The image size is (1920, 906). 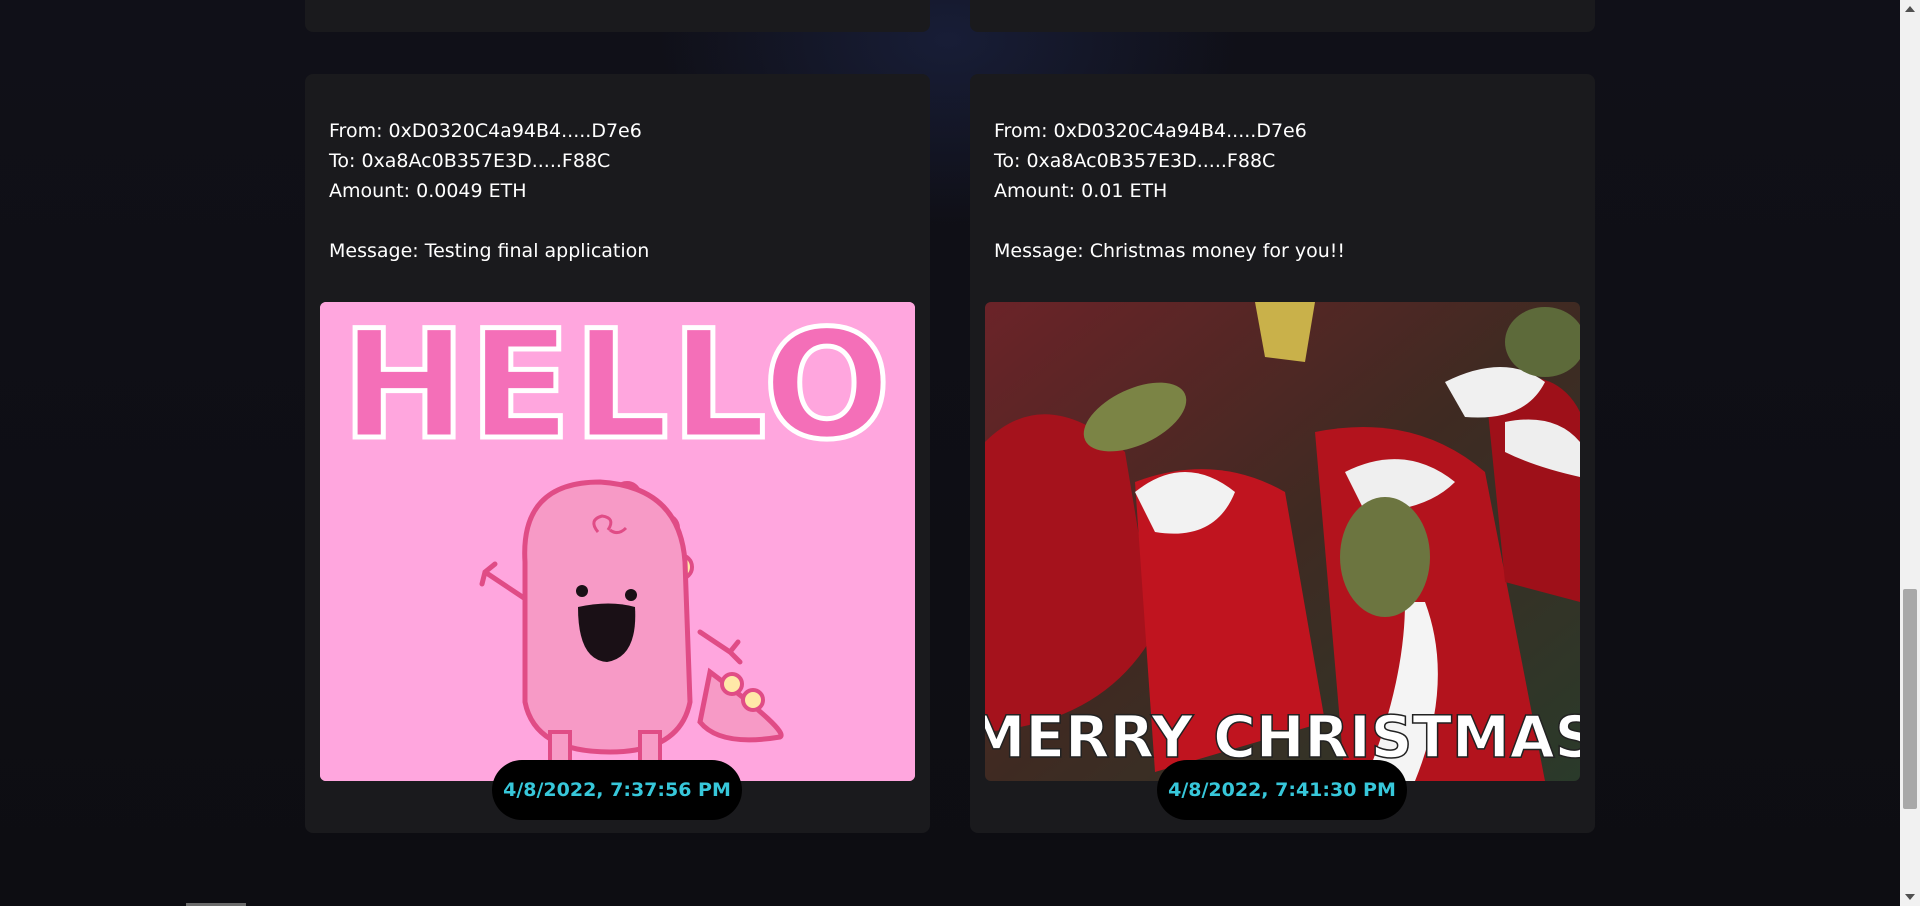 I want to click on timestamp-pill: 4/8/2022, 7:41:30 PM, so click(x=1282, y=790).